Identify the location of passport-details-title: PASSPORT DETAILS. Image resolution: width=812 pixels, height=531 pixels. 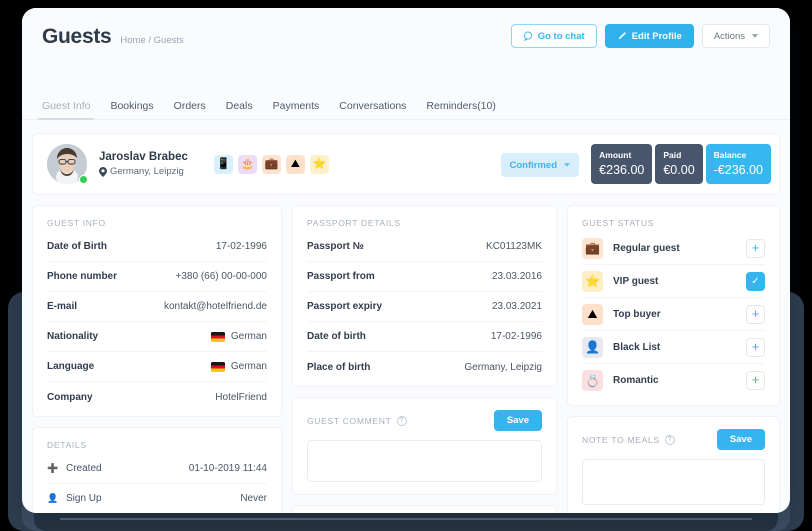
(354, 223).